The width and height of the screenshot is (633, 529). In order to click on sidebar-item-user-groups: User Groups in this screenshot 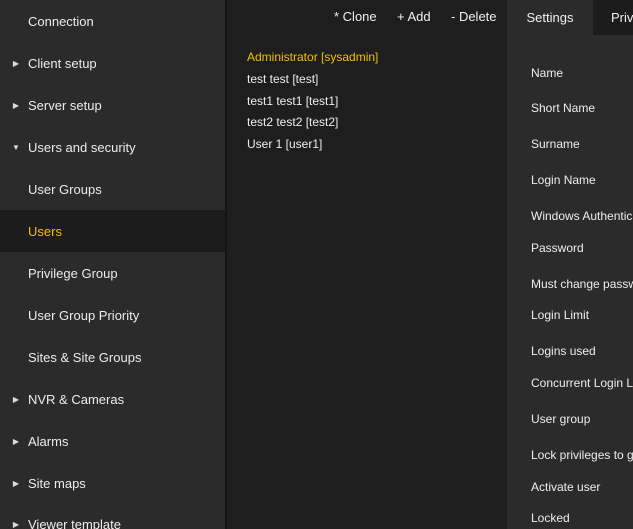, I will do `click(112, 189)`.